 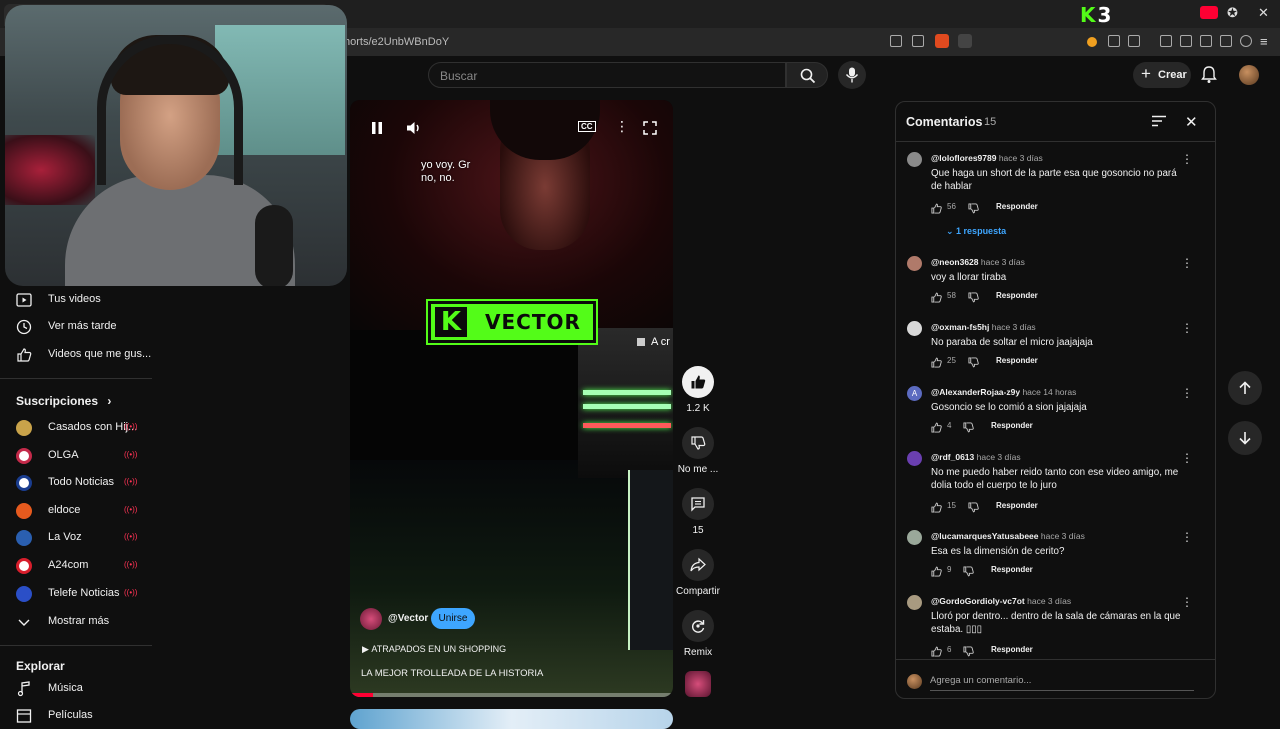 What do you see at coordinates (1249, 75) in the screenshot?
I see `account-avatar` at bounding box center [1249, 75].